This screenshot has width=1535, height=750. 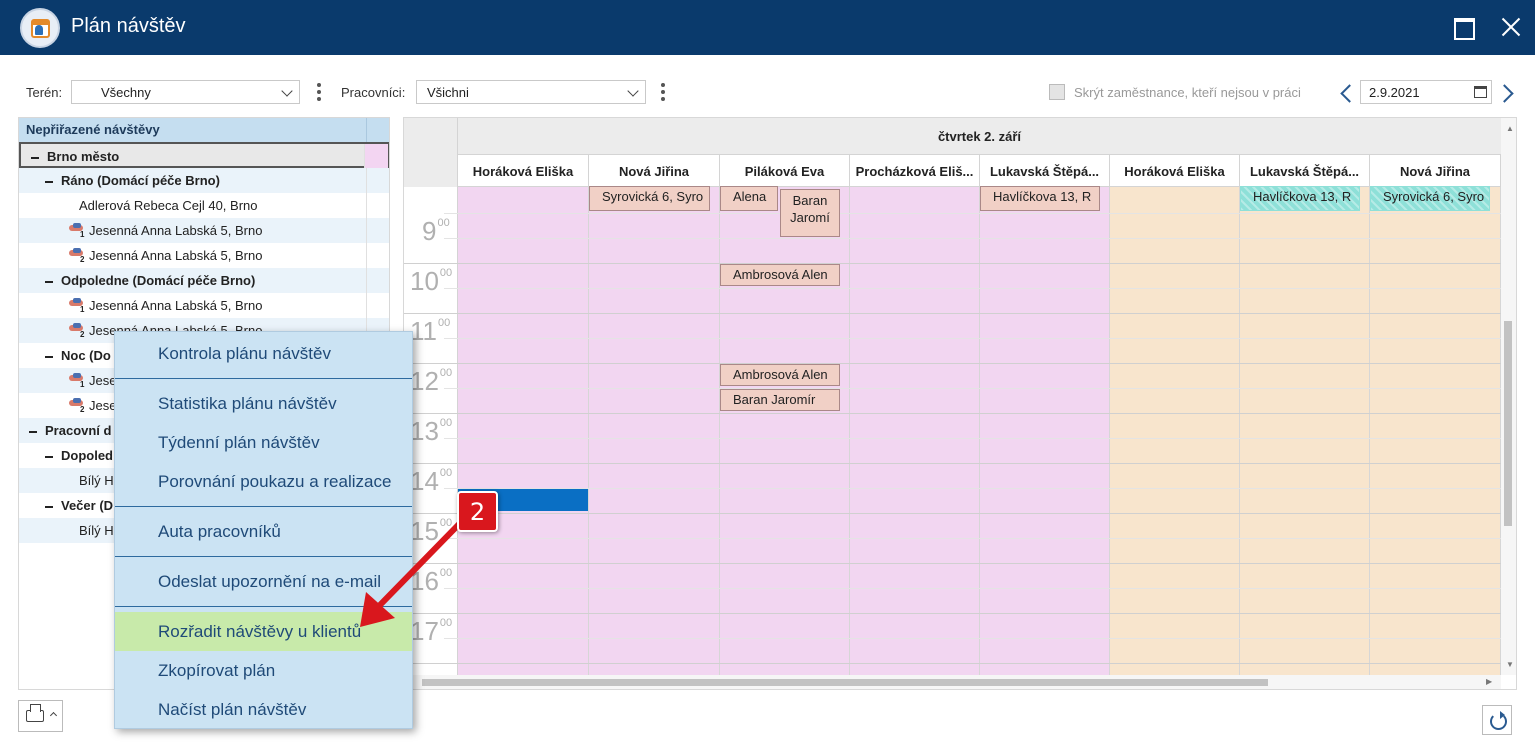 What do you see at coordinates (263, 631) in the screenshot?
I see `menu-item-rozradit: Rozřadit návštěvy u klientů` at bounding box center [263, 631].